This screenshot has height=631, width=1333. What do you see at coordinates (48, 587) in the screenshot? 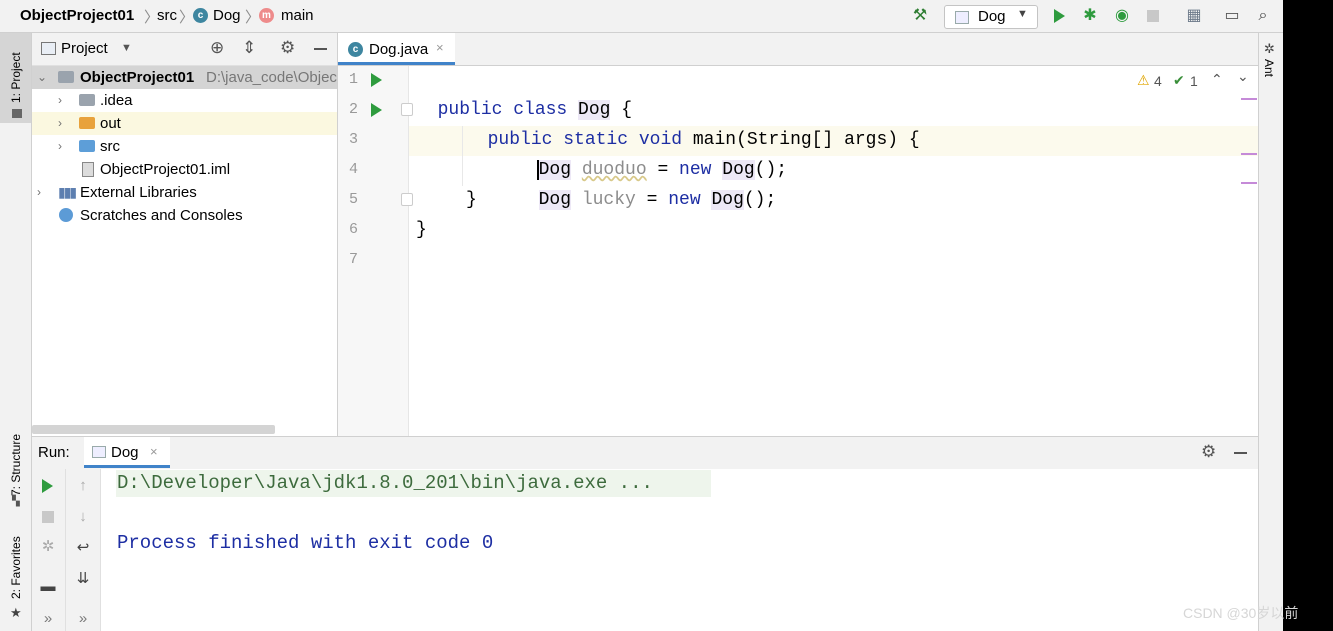
I see `layout-icon: ▬` at bounding box center [48, 587].